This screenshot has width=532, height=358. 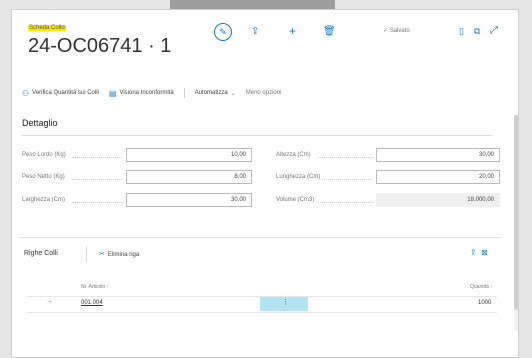 What do you see at coordinates (293, 155) in the screenshot?
I see `altezza-label: Altezza (Cm)` at bounding box center [293, 155].